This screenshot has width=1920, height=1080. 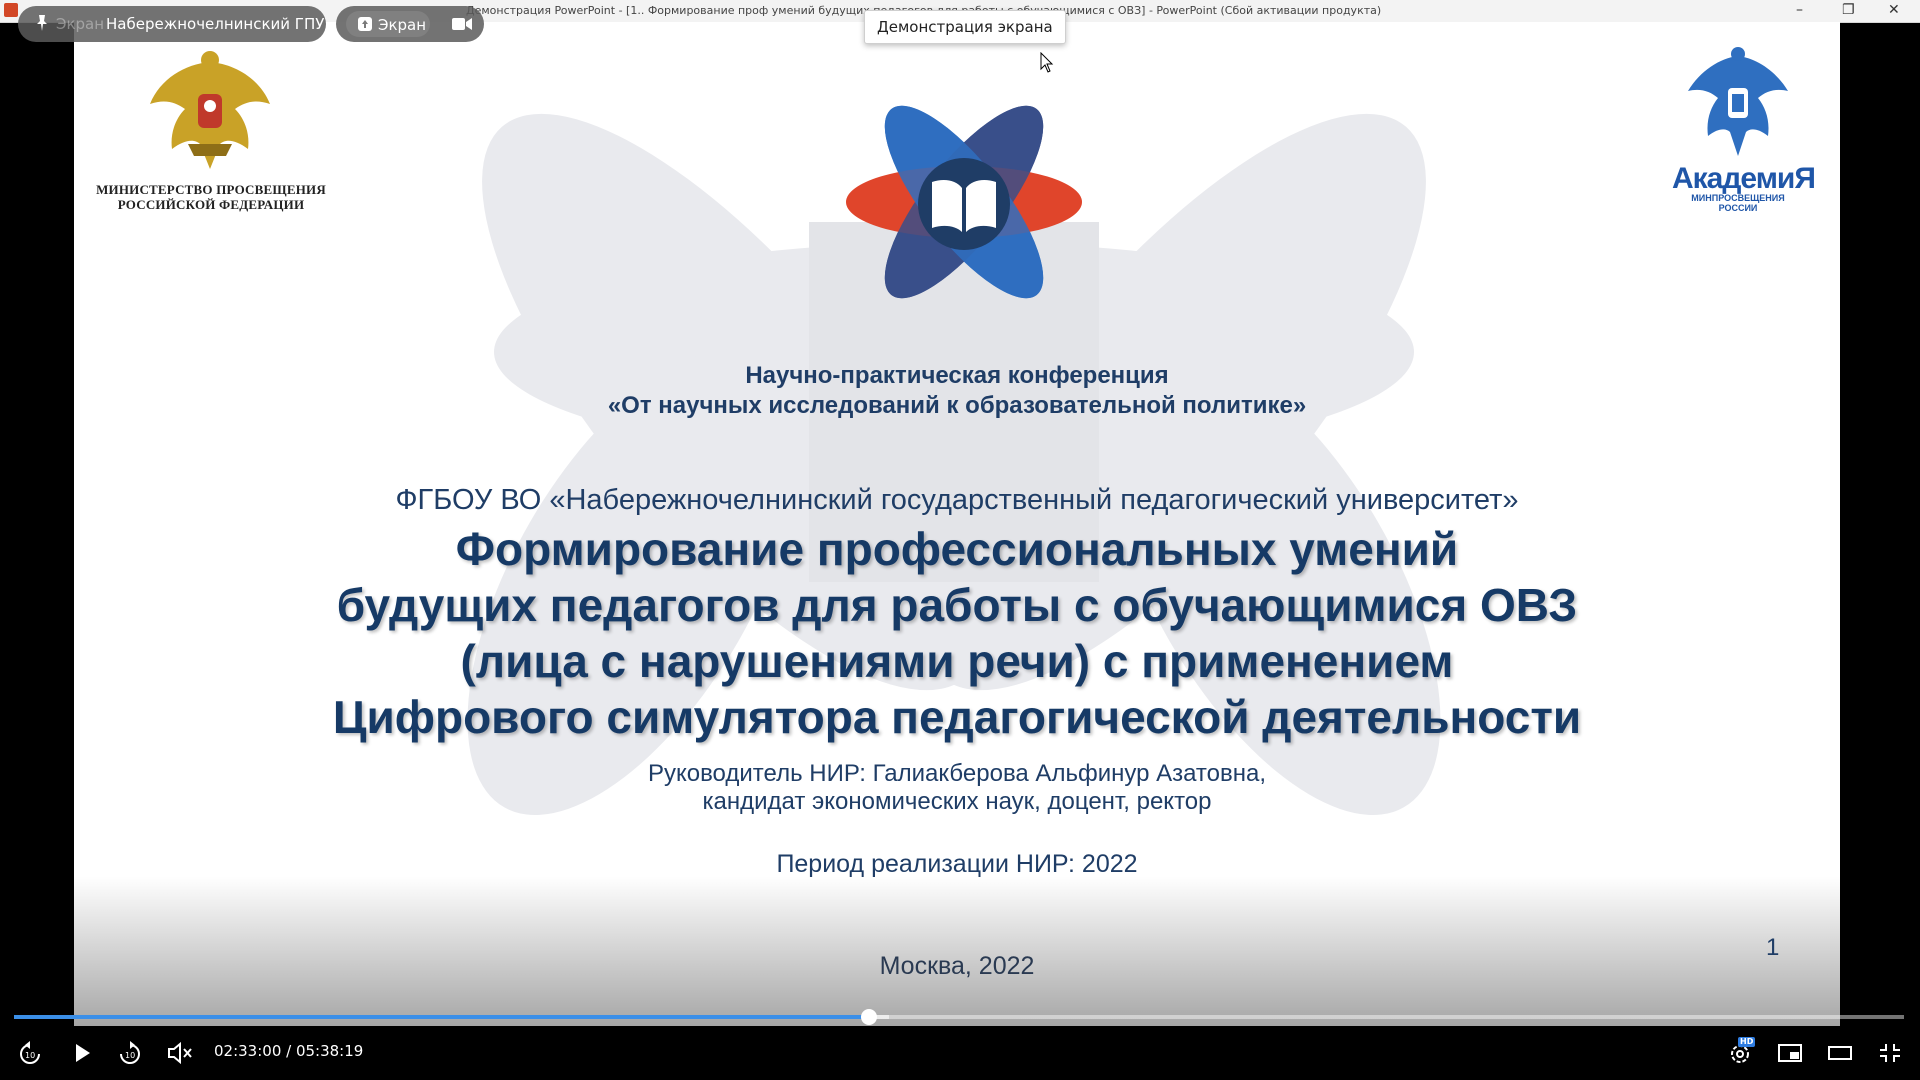 I want to click on player-controls: 10 10 02:33:00 / 05:38:19 HD, so click(x=960, y=1053).